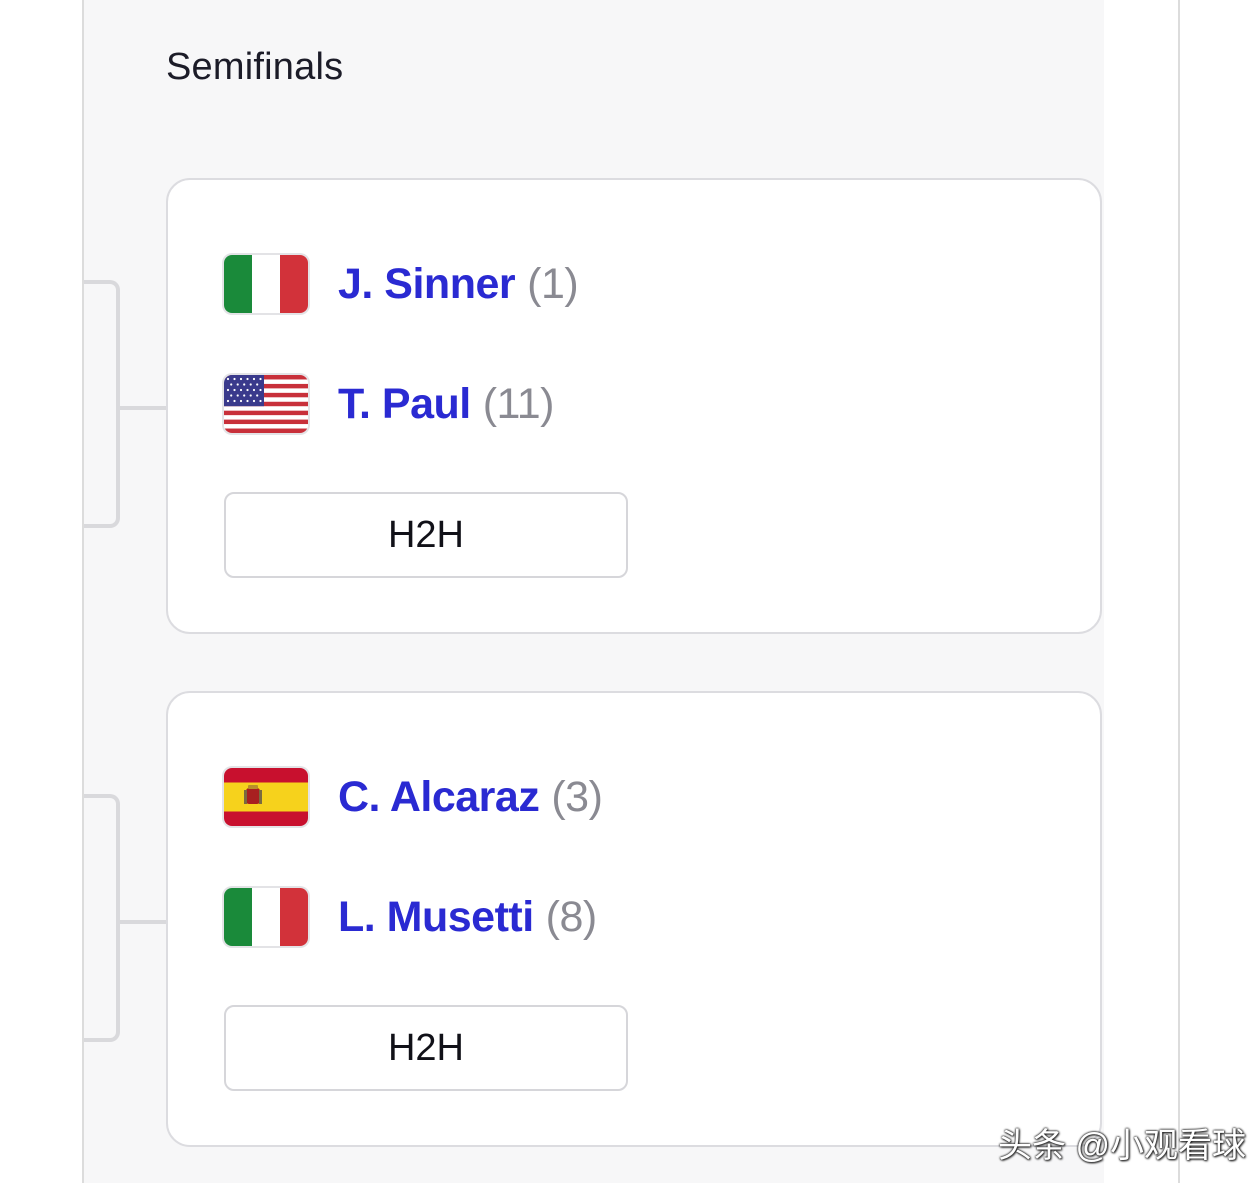 This screenshot has width=1260, height=1183. What do you see at coordinates (1122, 1146) in the screenshot?
I see `watermark-text: 头条 @小观看球` at bounding box center [1122, 1146].